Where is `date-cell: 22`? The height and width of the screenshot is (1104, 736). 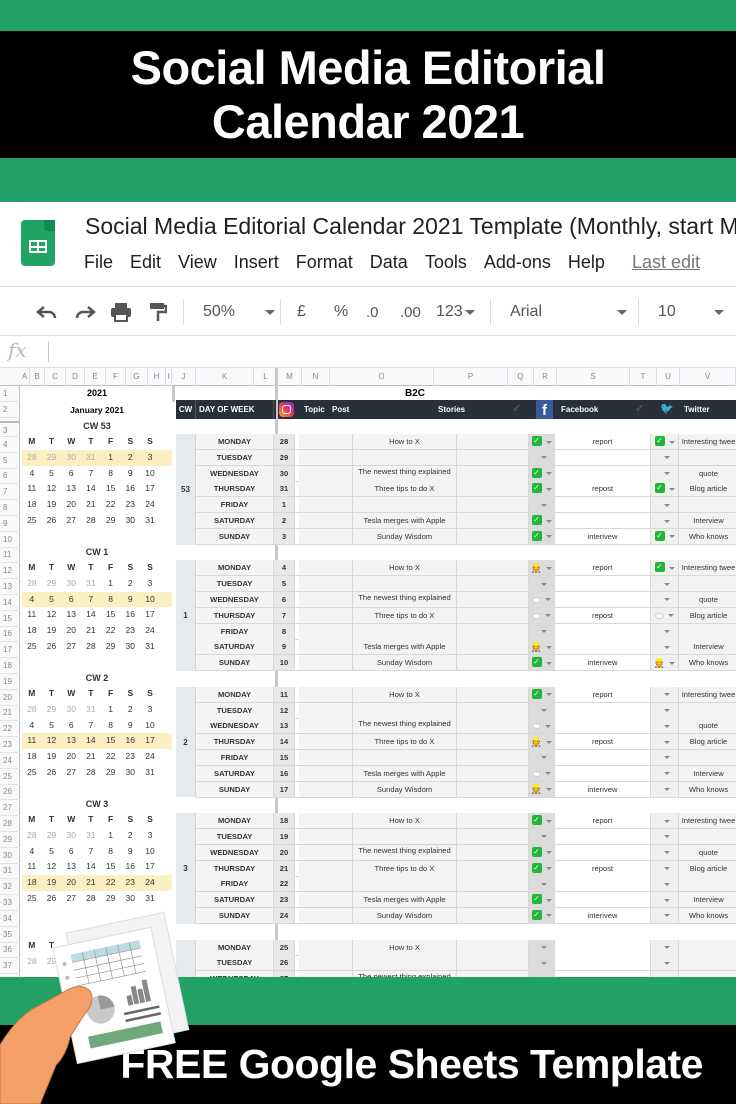
date-cell: 22 is located at coordinates (284, 884).